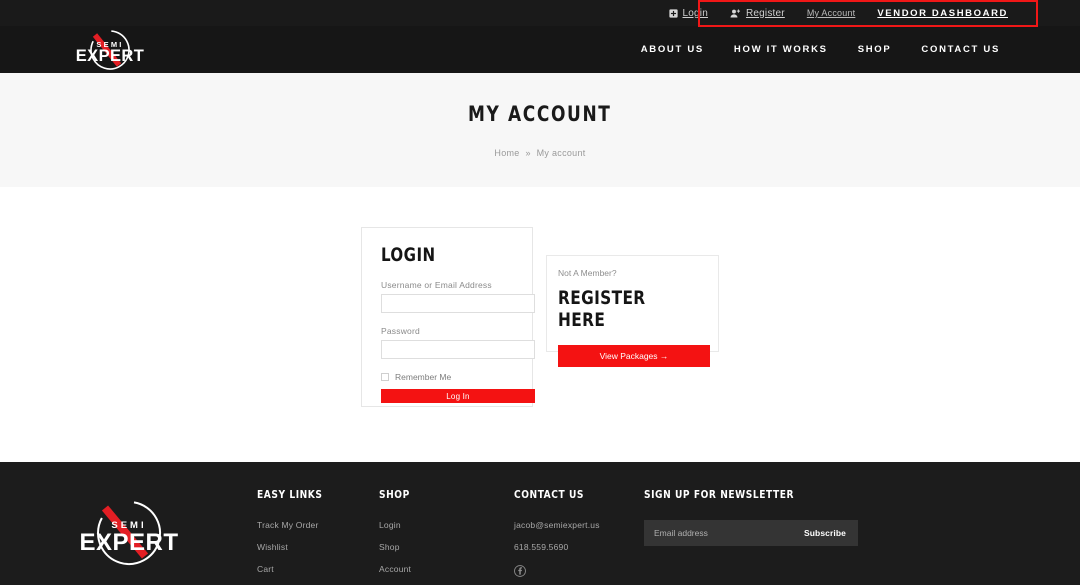  What do you see at coordinates (436, 285) in the screenshot?
I see `username-label: Username or Email Address` at bounding box center [436, 285].